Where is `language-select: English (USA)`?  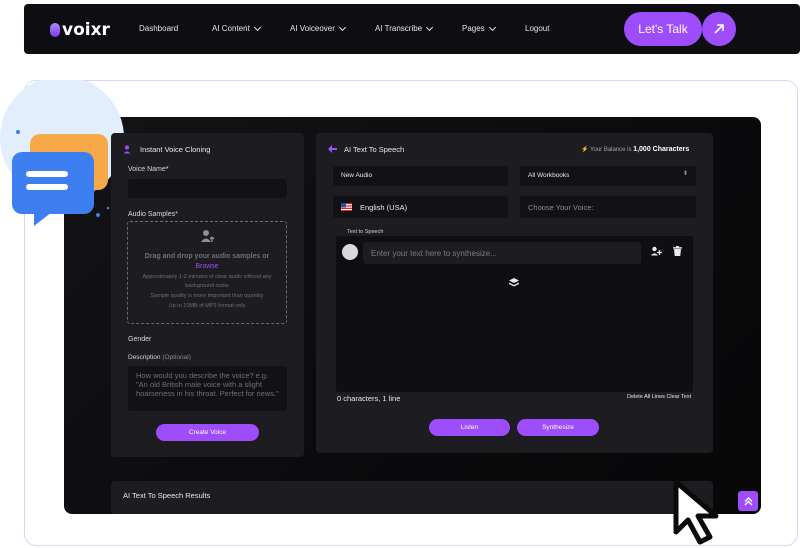 language-select: English (USA) is located at coordinates (420, 207).